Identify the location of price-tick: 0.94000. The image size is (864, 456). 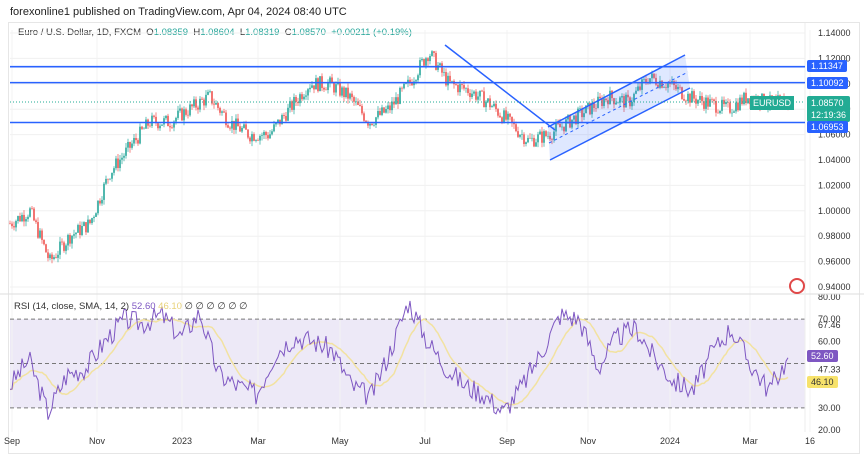
(834, 287).